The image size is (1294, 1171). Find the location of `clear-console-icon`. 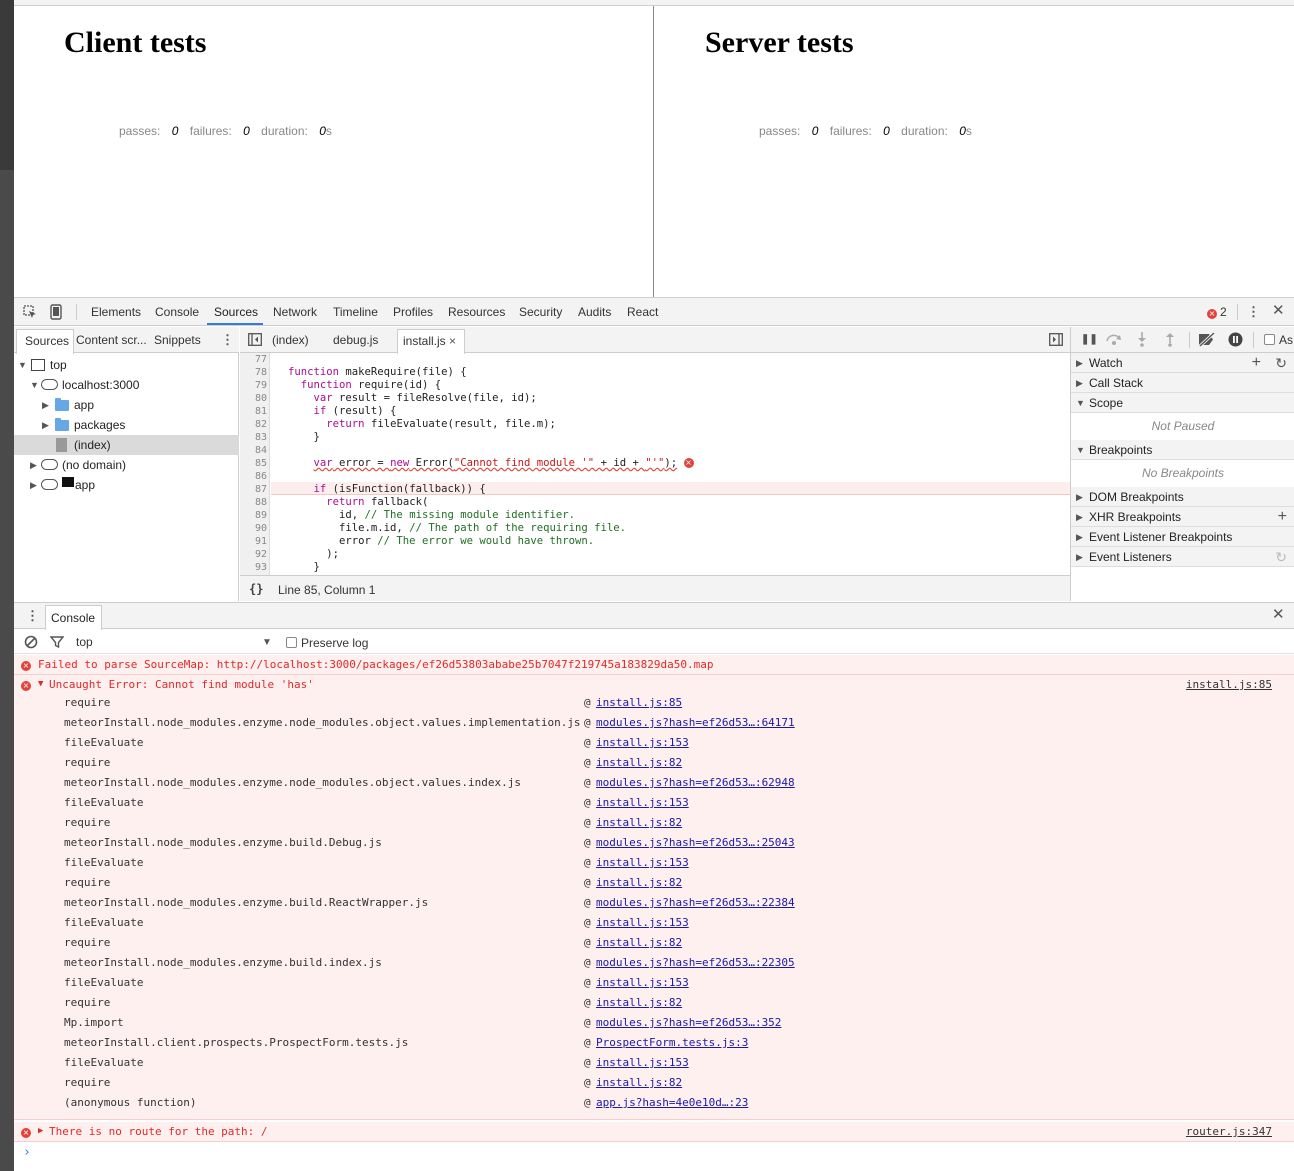

clear-console-icon is located at coordinates (31, 643).